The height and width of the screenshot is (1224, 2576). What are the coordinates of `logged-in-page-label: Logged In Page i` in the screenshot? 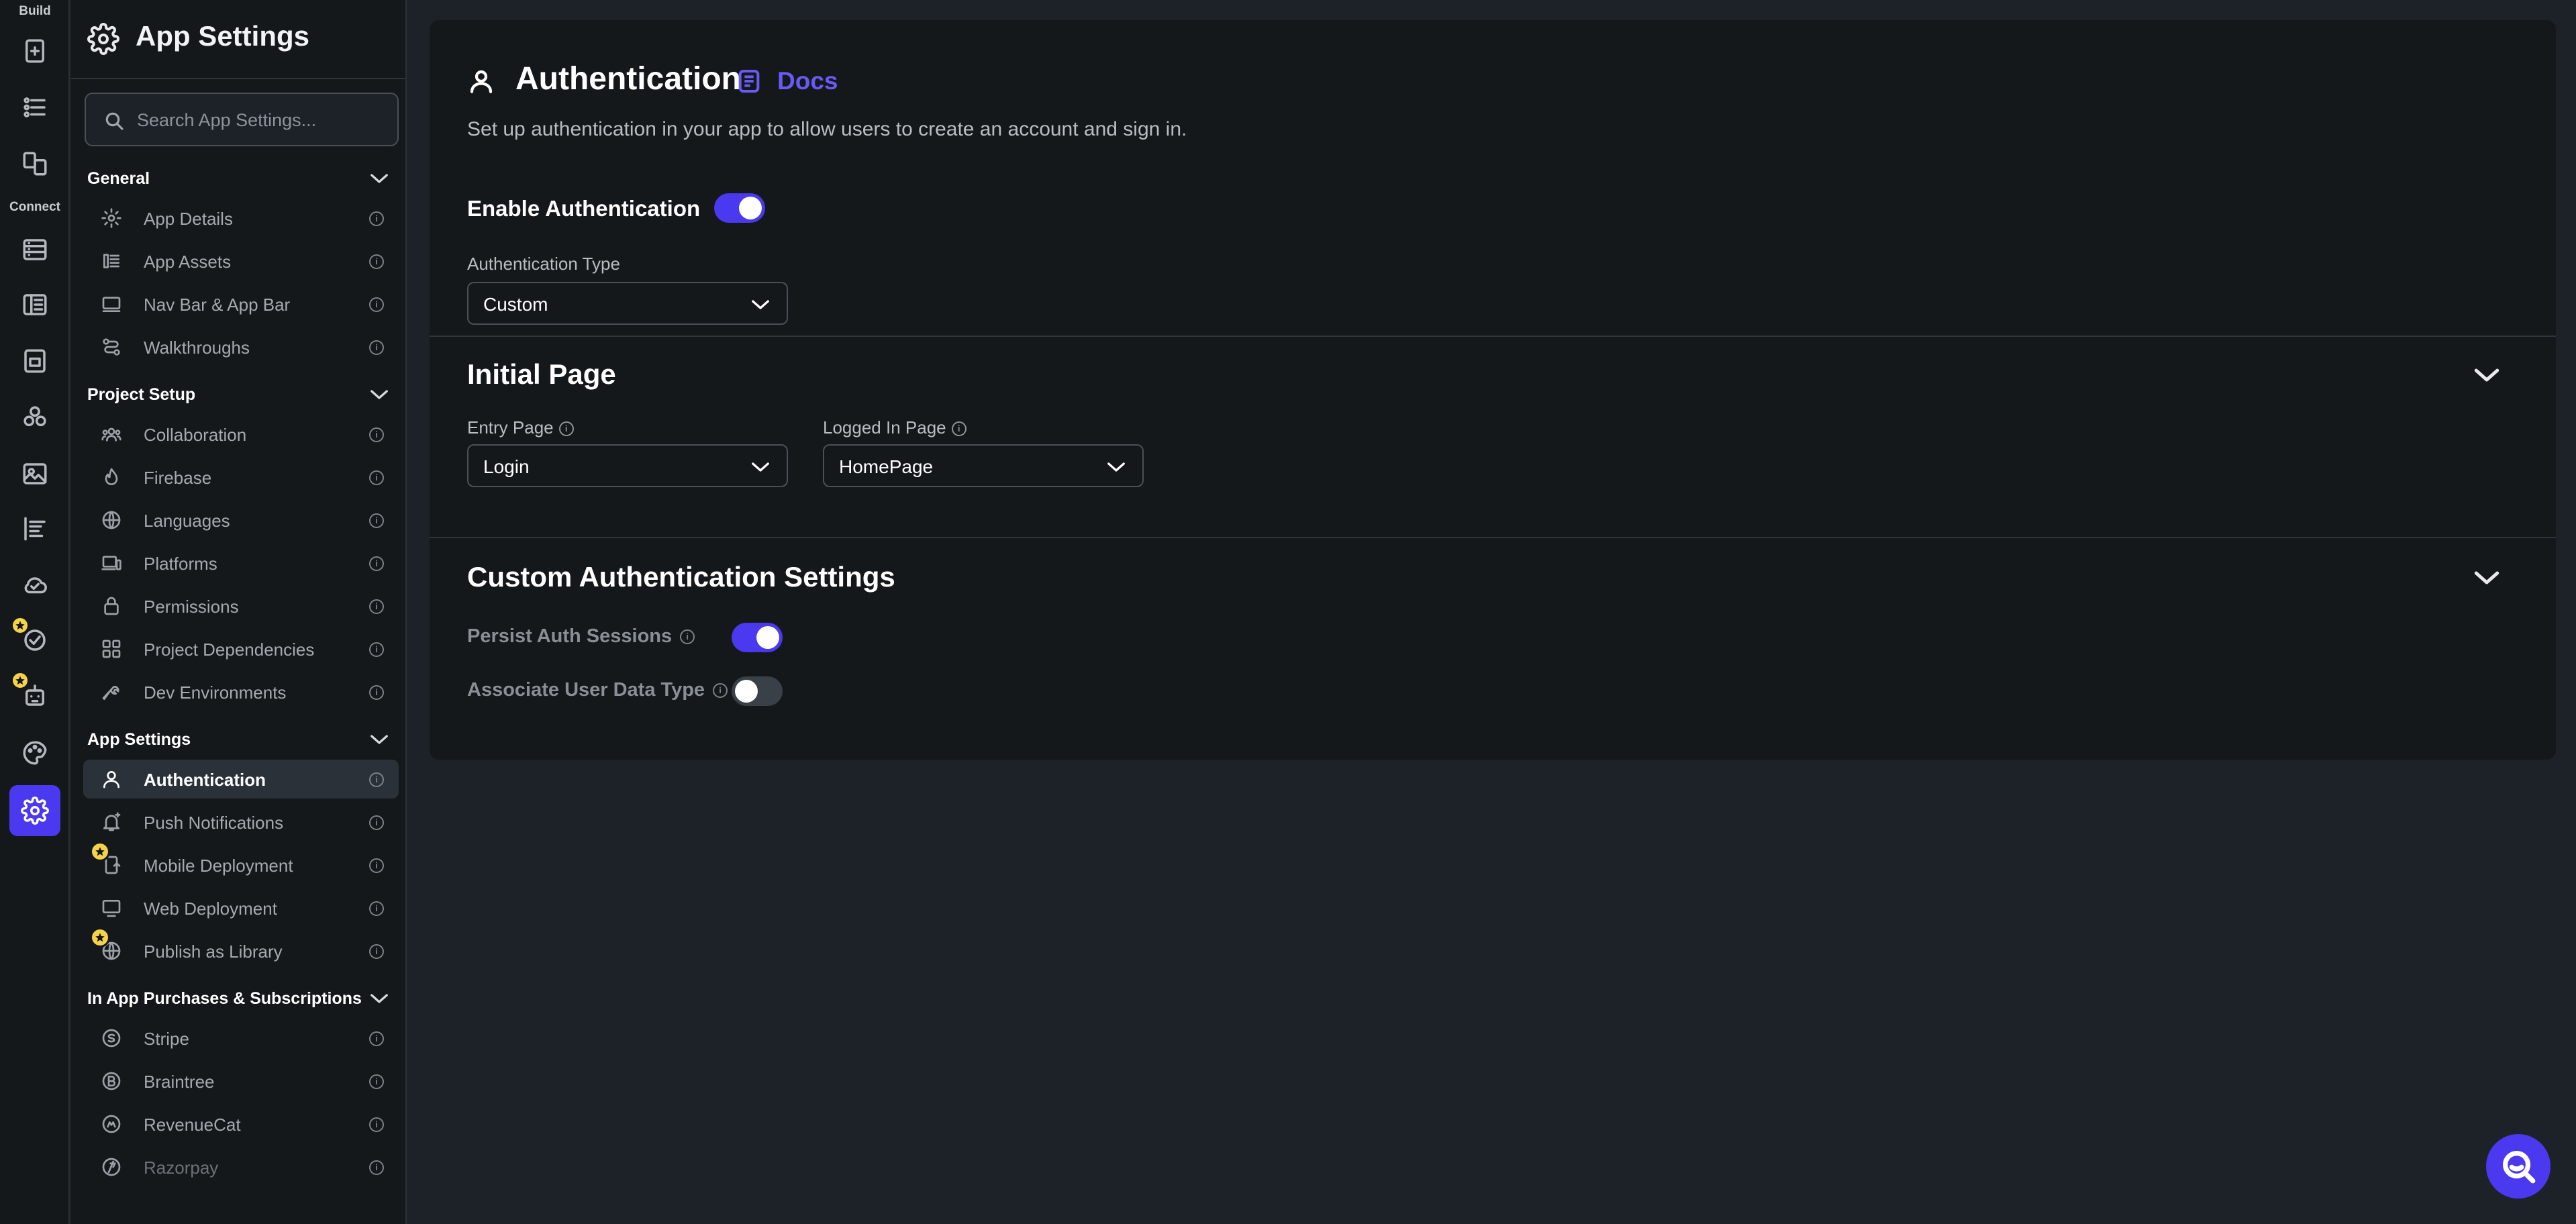 It's located at (895, 427).